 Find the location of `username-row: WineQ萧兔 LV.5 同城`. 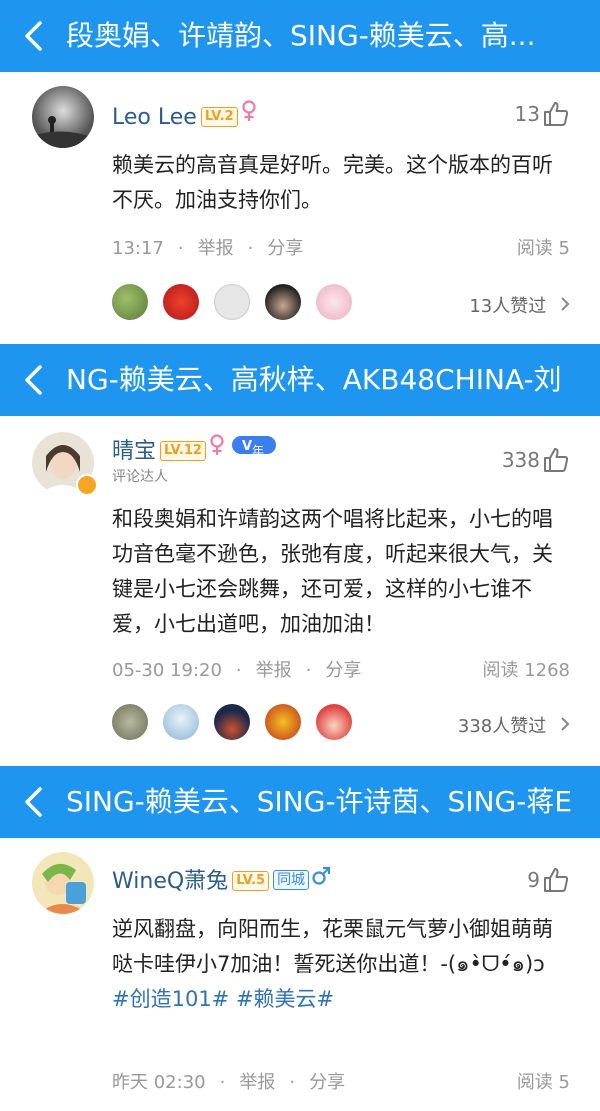

username-row: WineQ萧兔 LV.5 同城 is located at coordinates (221, 881).